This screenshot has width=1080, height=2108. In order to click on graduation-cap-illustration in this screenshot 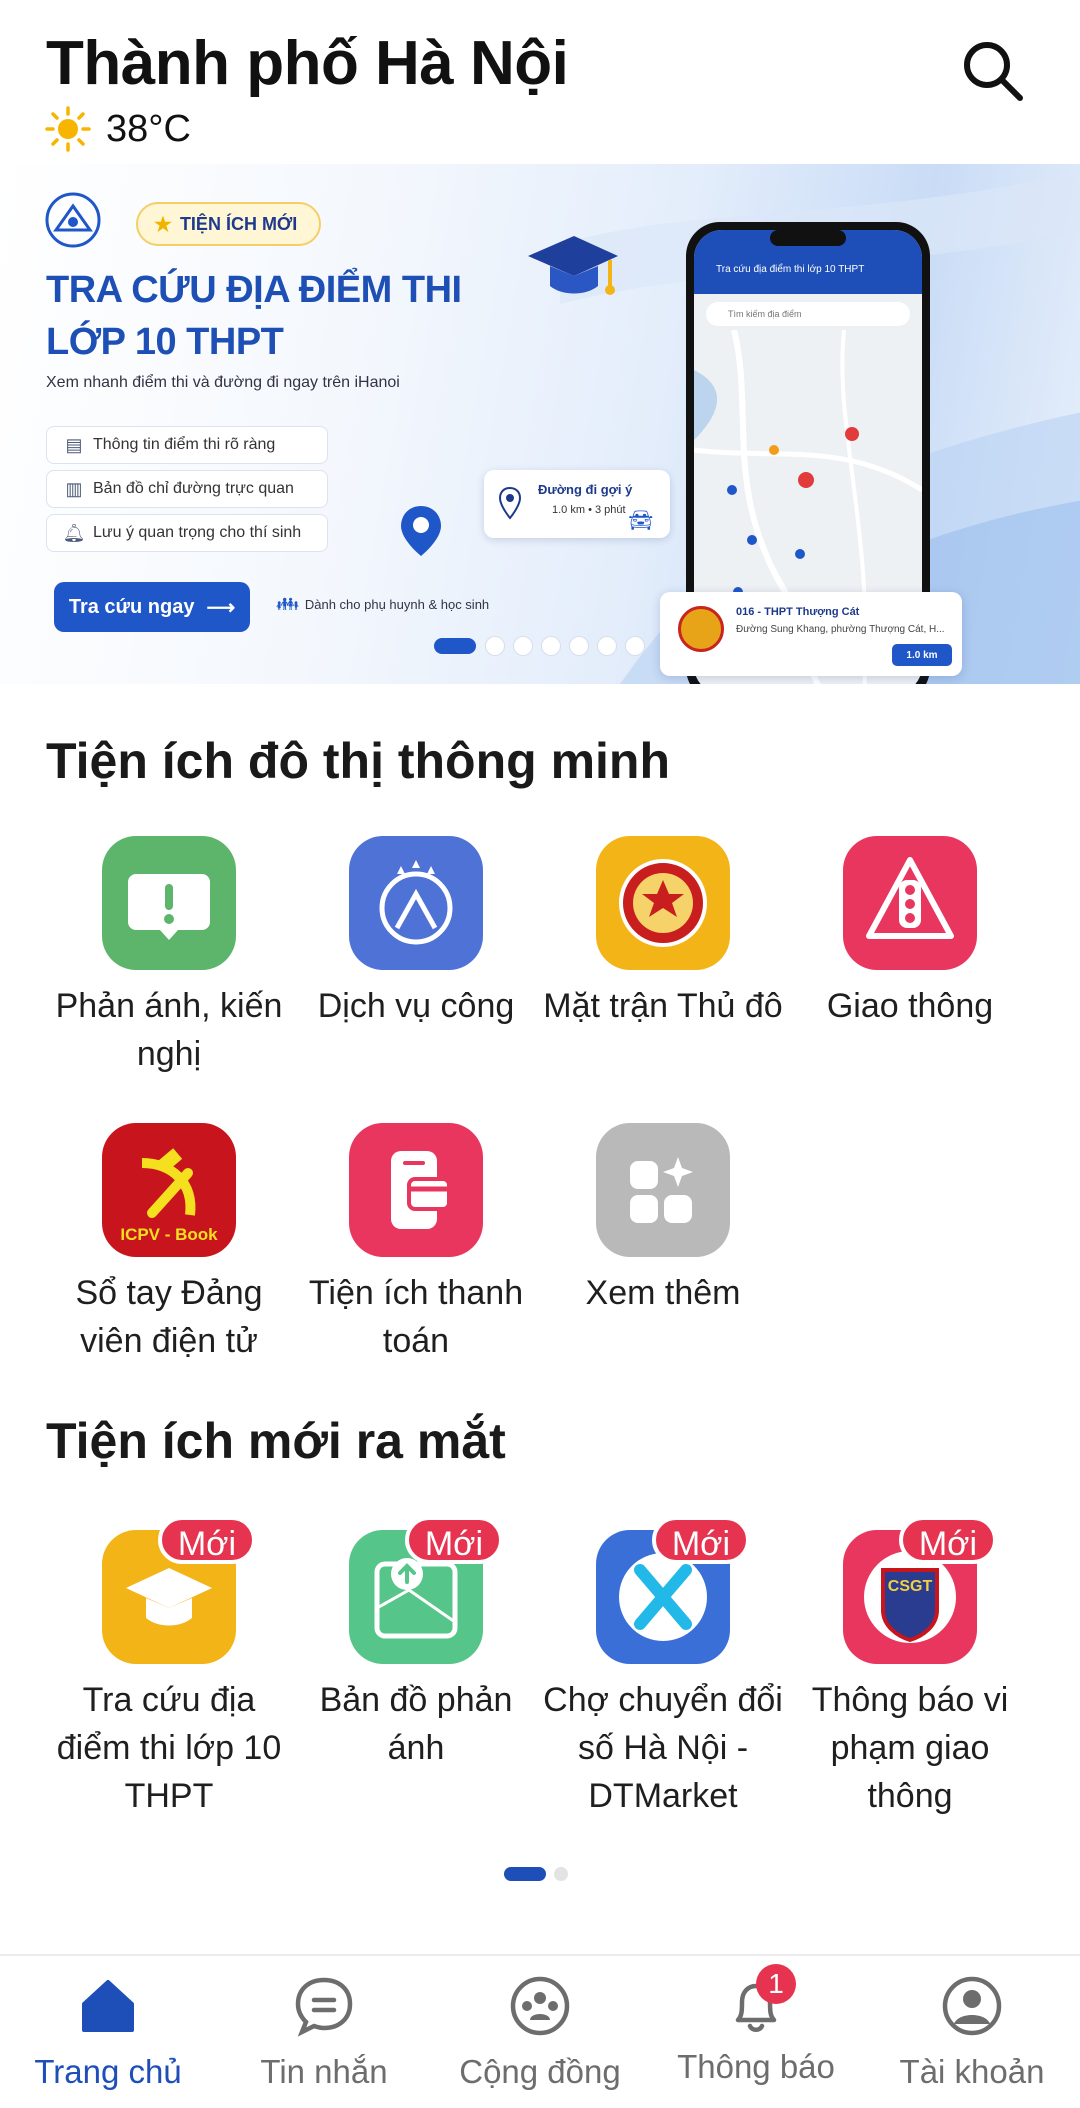, I will do `click(573, 265)`.